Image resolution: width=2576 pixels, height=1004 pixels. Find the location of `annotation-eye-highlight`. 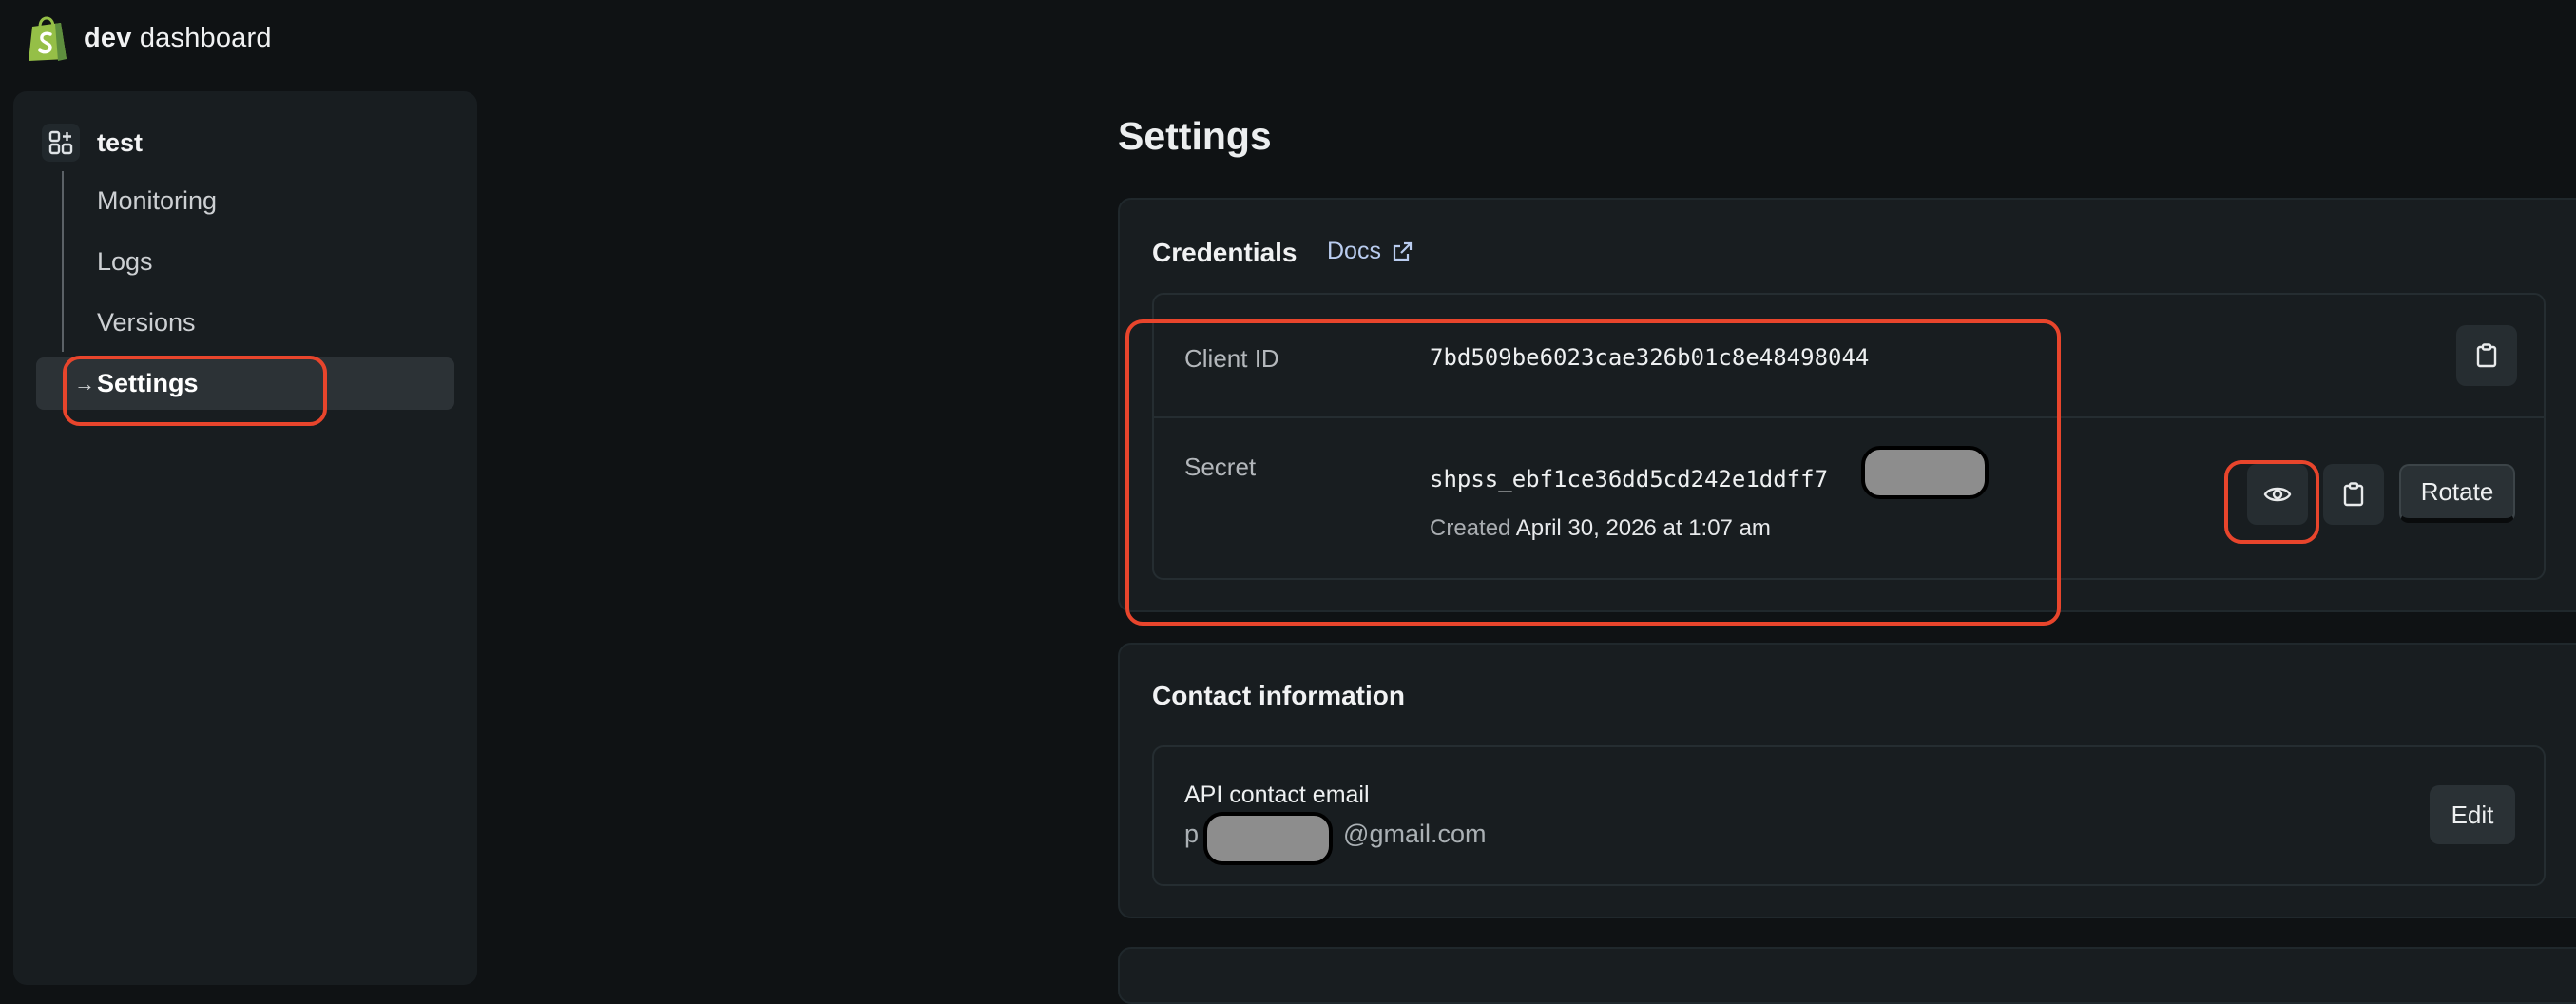

annotation-eye-highlight is located at coordinates (2271, 502).